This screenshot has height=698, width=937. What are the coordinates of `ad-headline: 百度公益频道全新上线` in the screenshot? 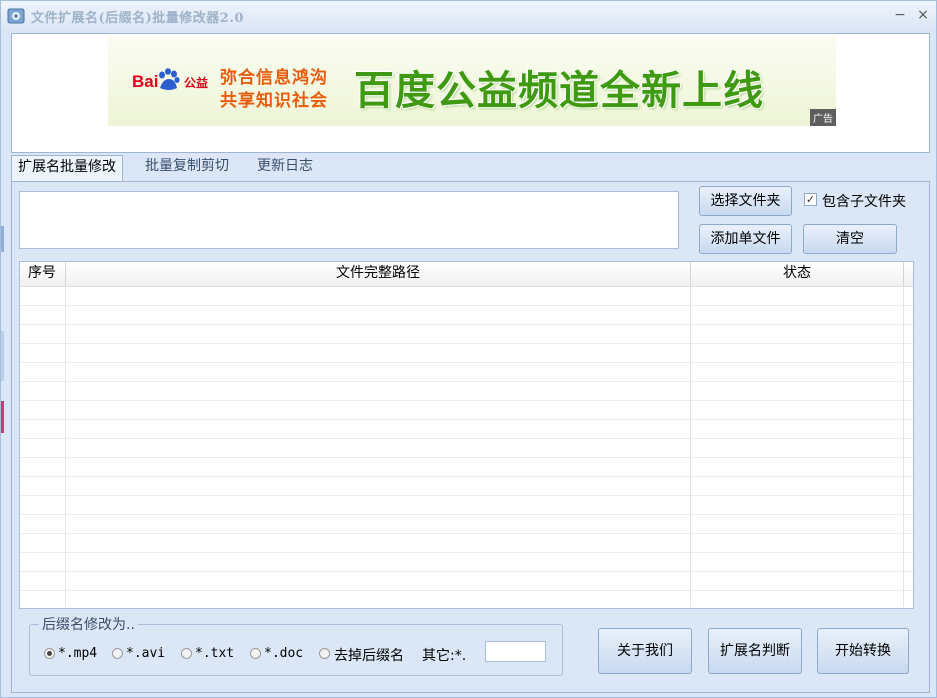 It's located at (559, 91).